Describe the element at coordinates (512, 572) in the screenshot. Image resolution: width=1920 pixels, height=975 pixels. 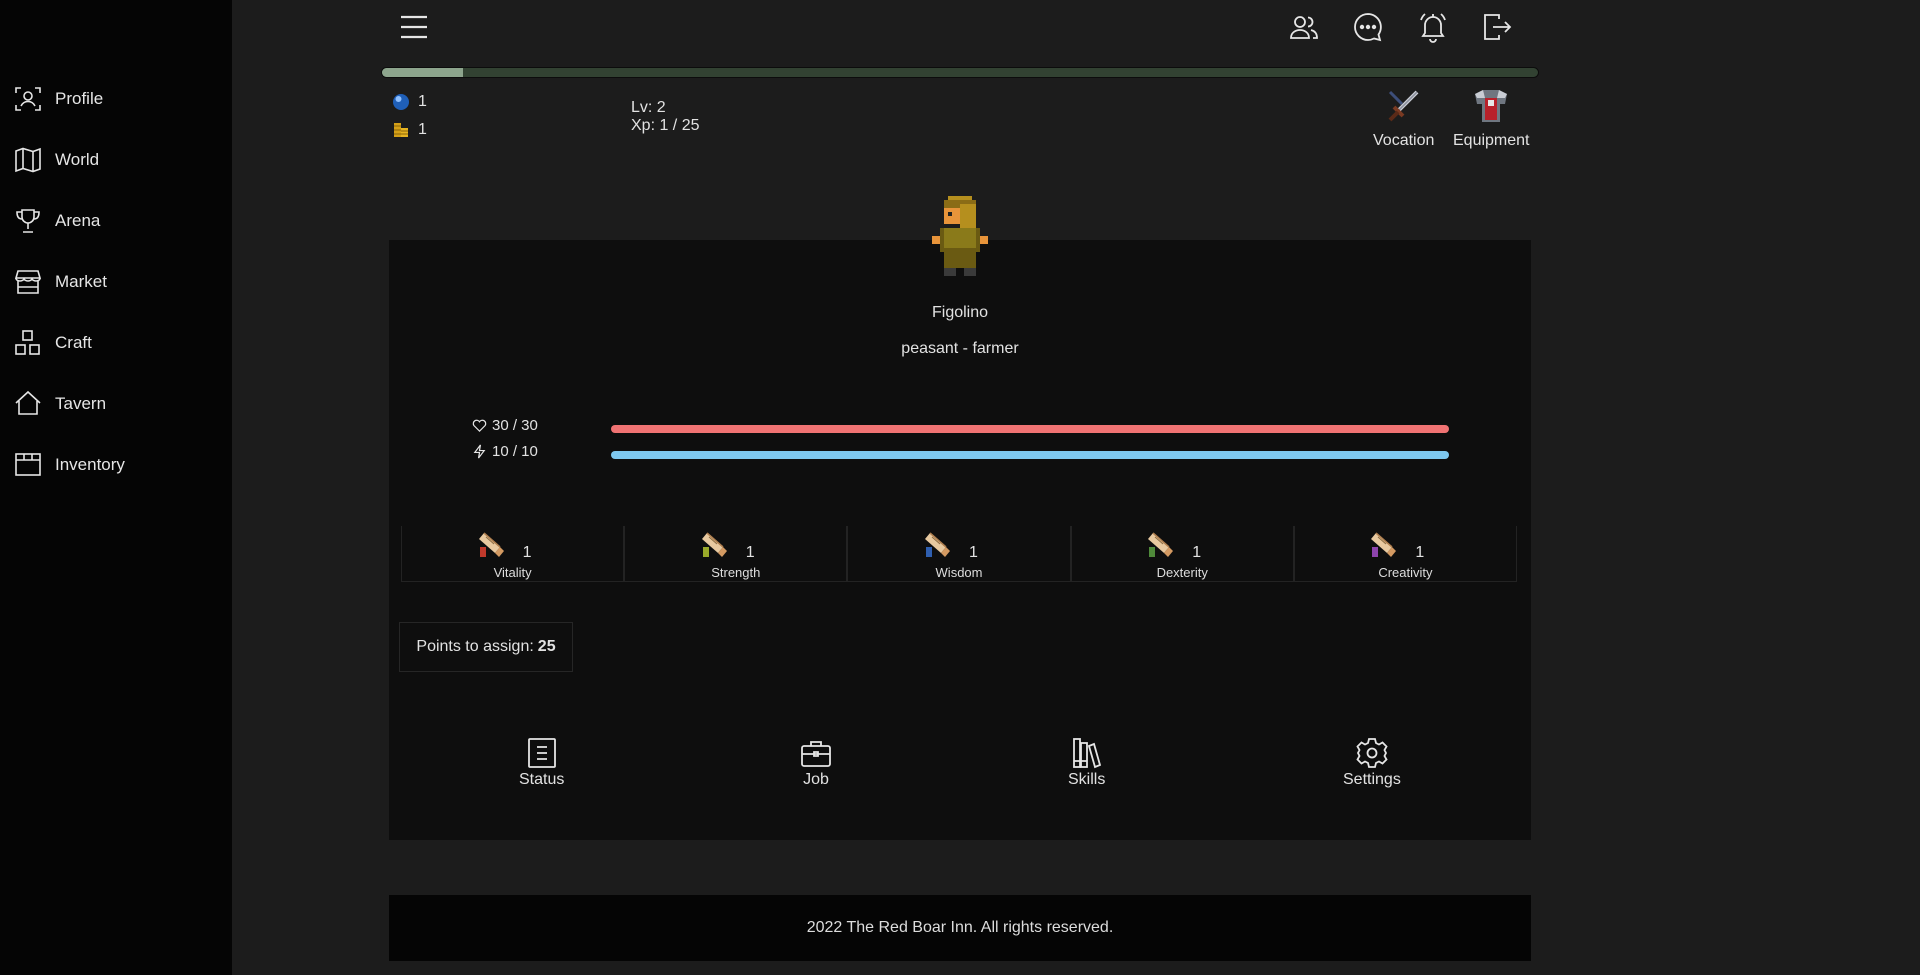
I see `attribute-name: Vitality` at that location.